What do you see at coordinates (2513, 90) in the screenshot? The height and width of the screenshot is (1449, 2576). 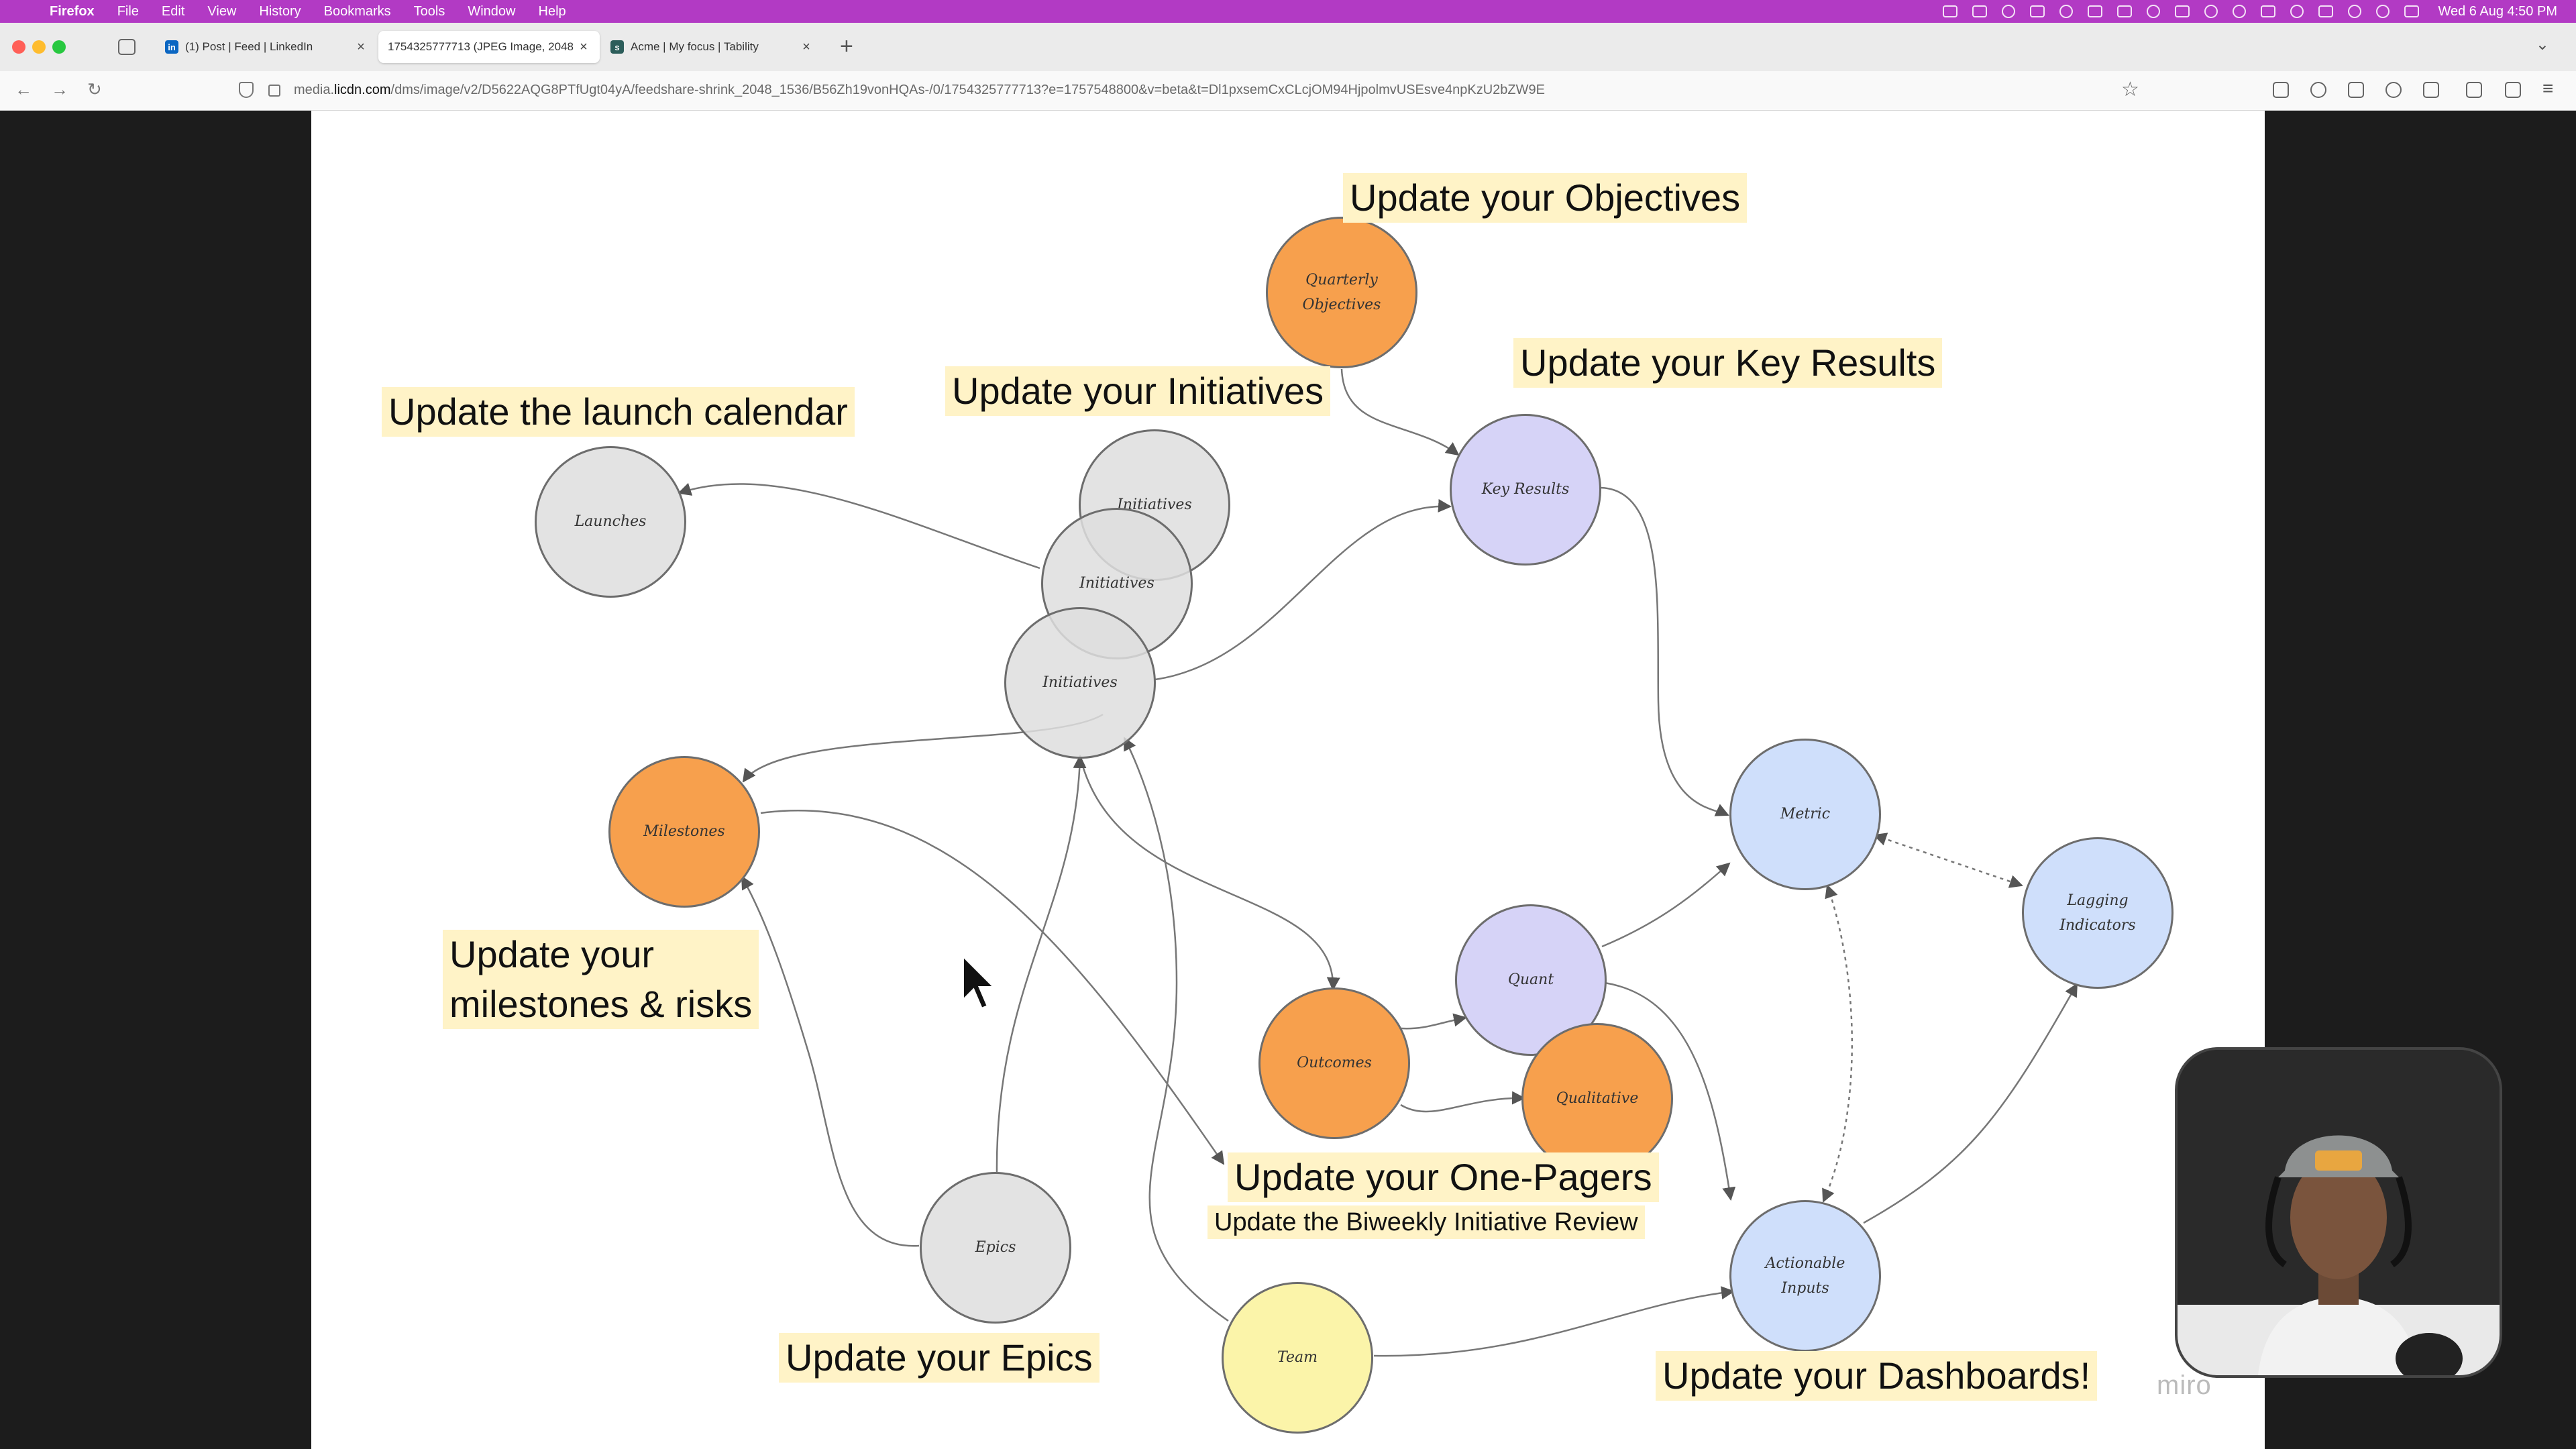 I see `crop-icon` at bounding box center [2513, 90].